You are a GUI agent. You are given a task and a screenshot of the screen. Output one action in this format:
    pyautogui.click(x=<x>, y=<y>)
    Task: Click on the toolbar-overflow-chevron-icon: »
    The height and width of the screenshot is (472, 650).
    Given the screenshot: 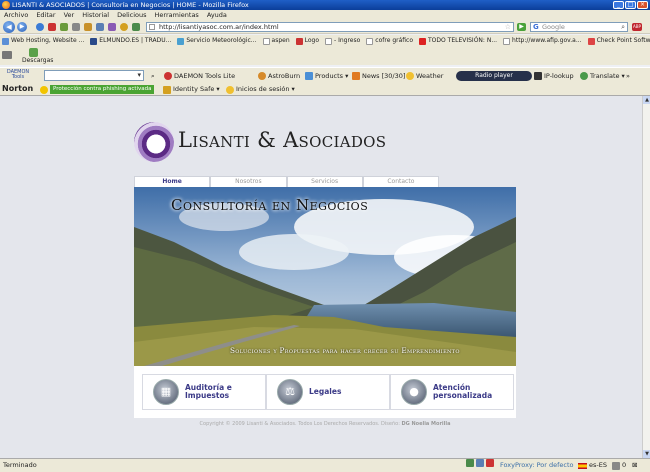 What is the action you would take?
    pyautogui.click(x=628, y=76)
    